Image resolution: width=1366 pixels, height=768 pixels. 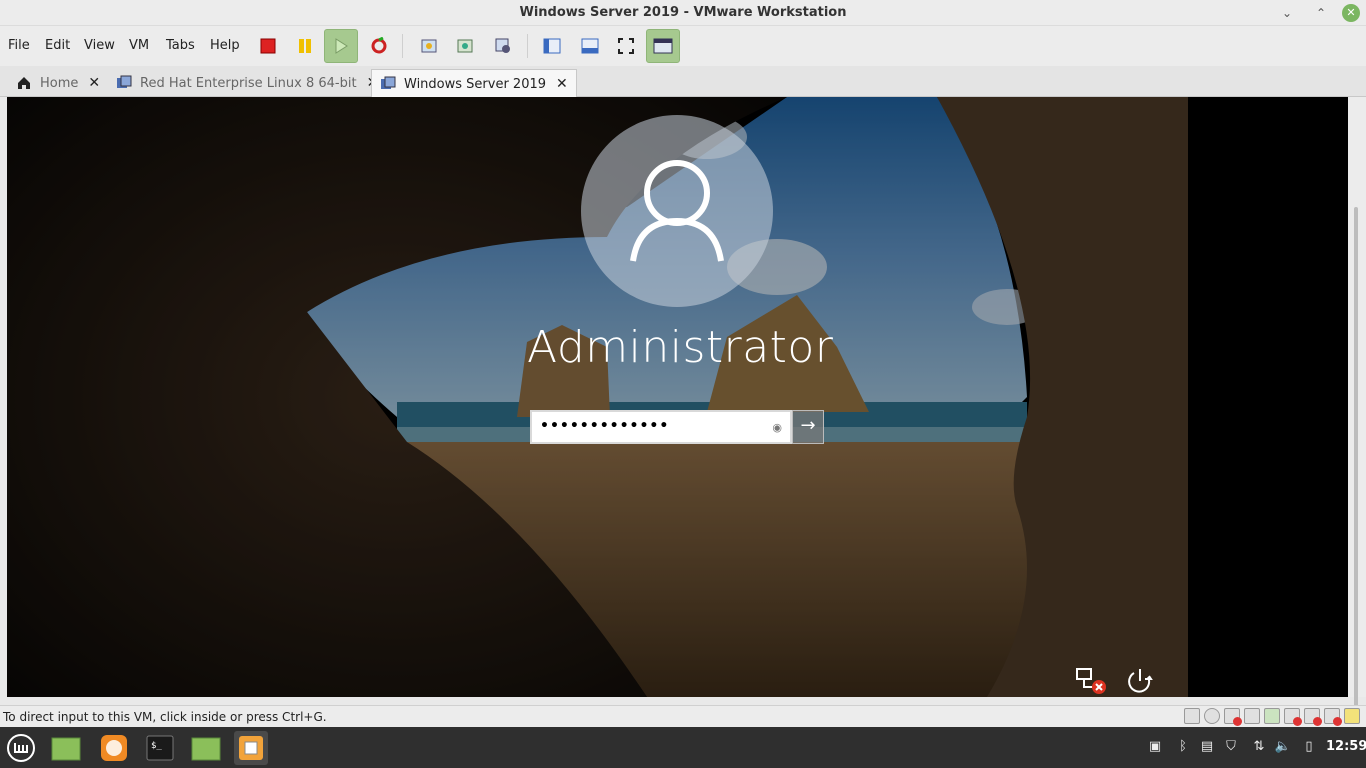 I want to click on usb-icon, so click(x=1293, y=717).